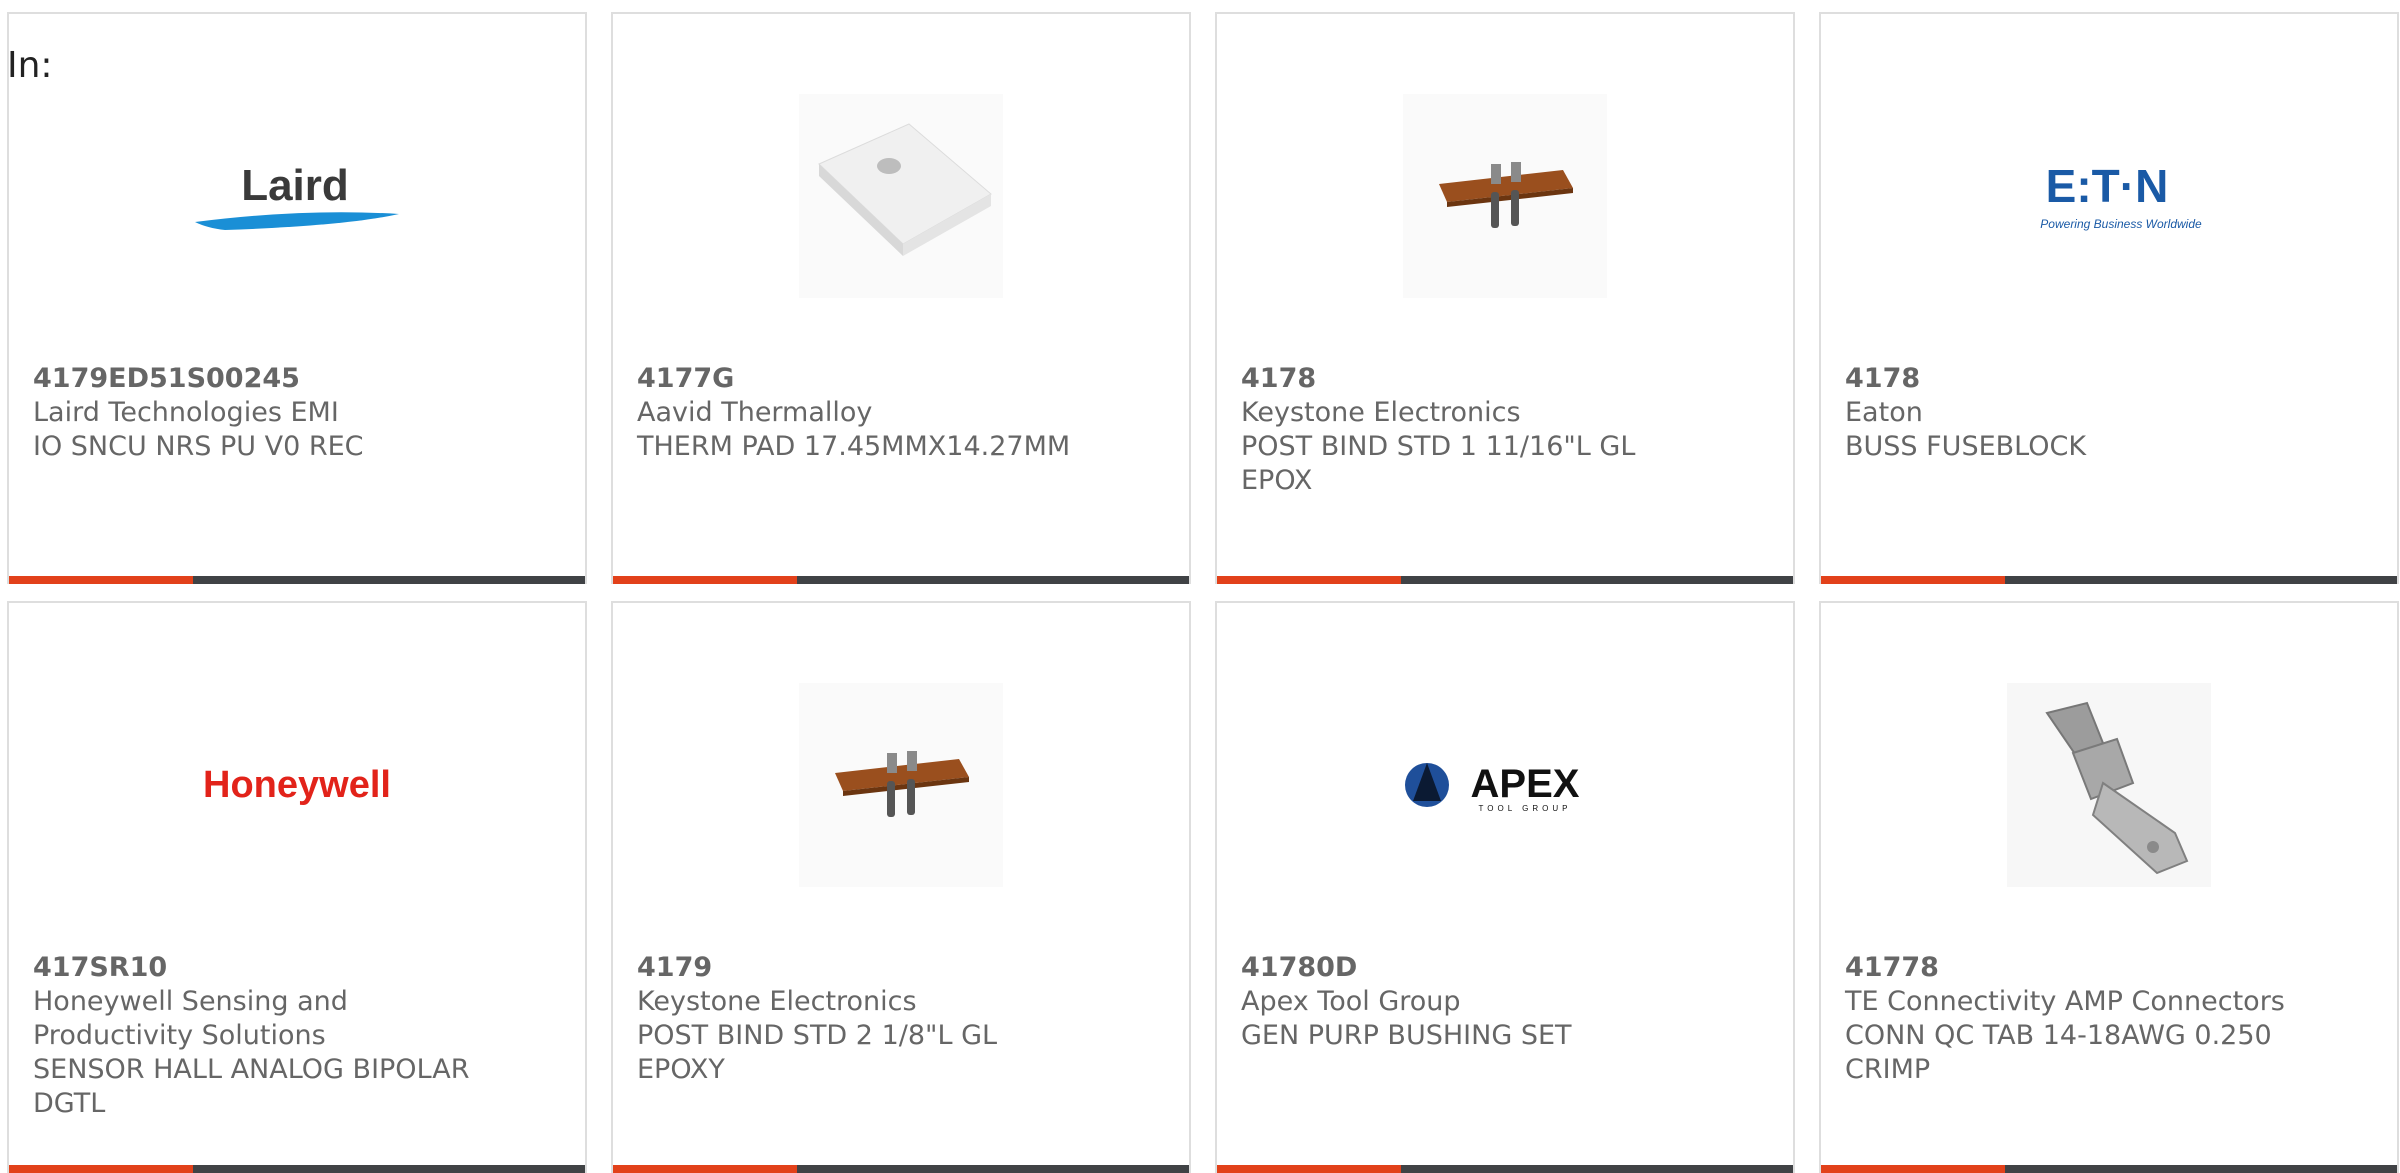 Image resolution: width=2400 pixels, height=1173 pixels. Describe the element at coordinates (2121, 224) in the screenshot. I see `eaton-logo-tagline: Powering Business Worldwide` at that location.